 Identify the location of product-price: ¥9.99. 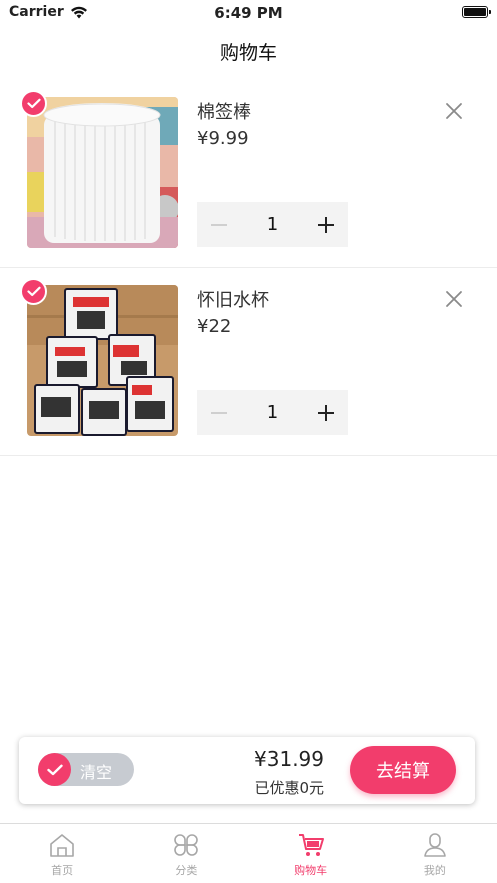
(223, 138).